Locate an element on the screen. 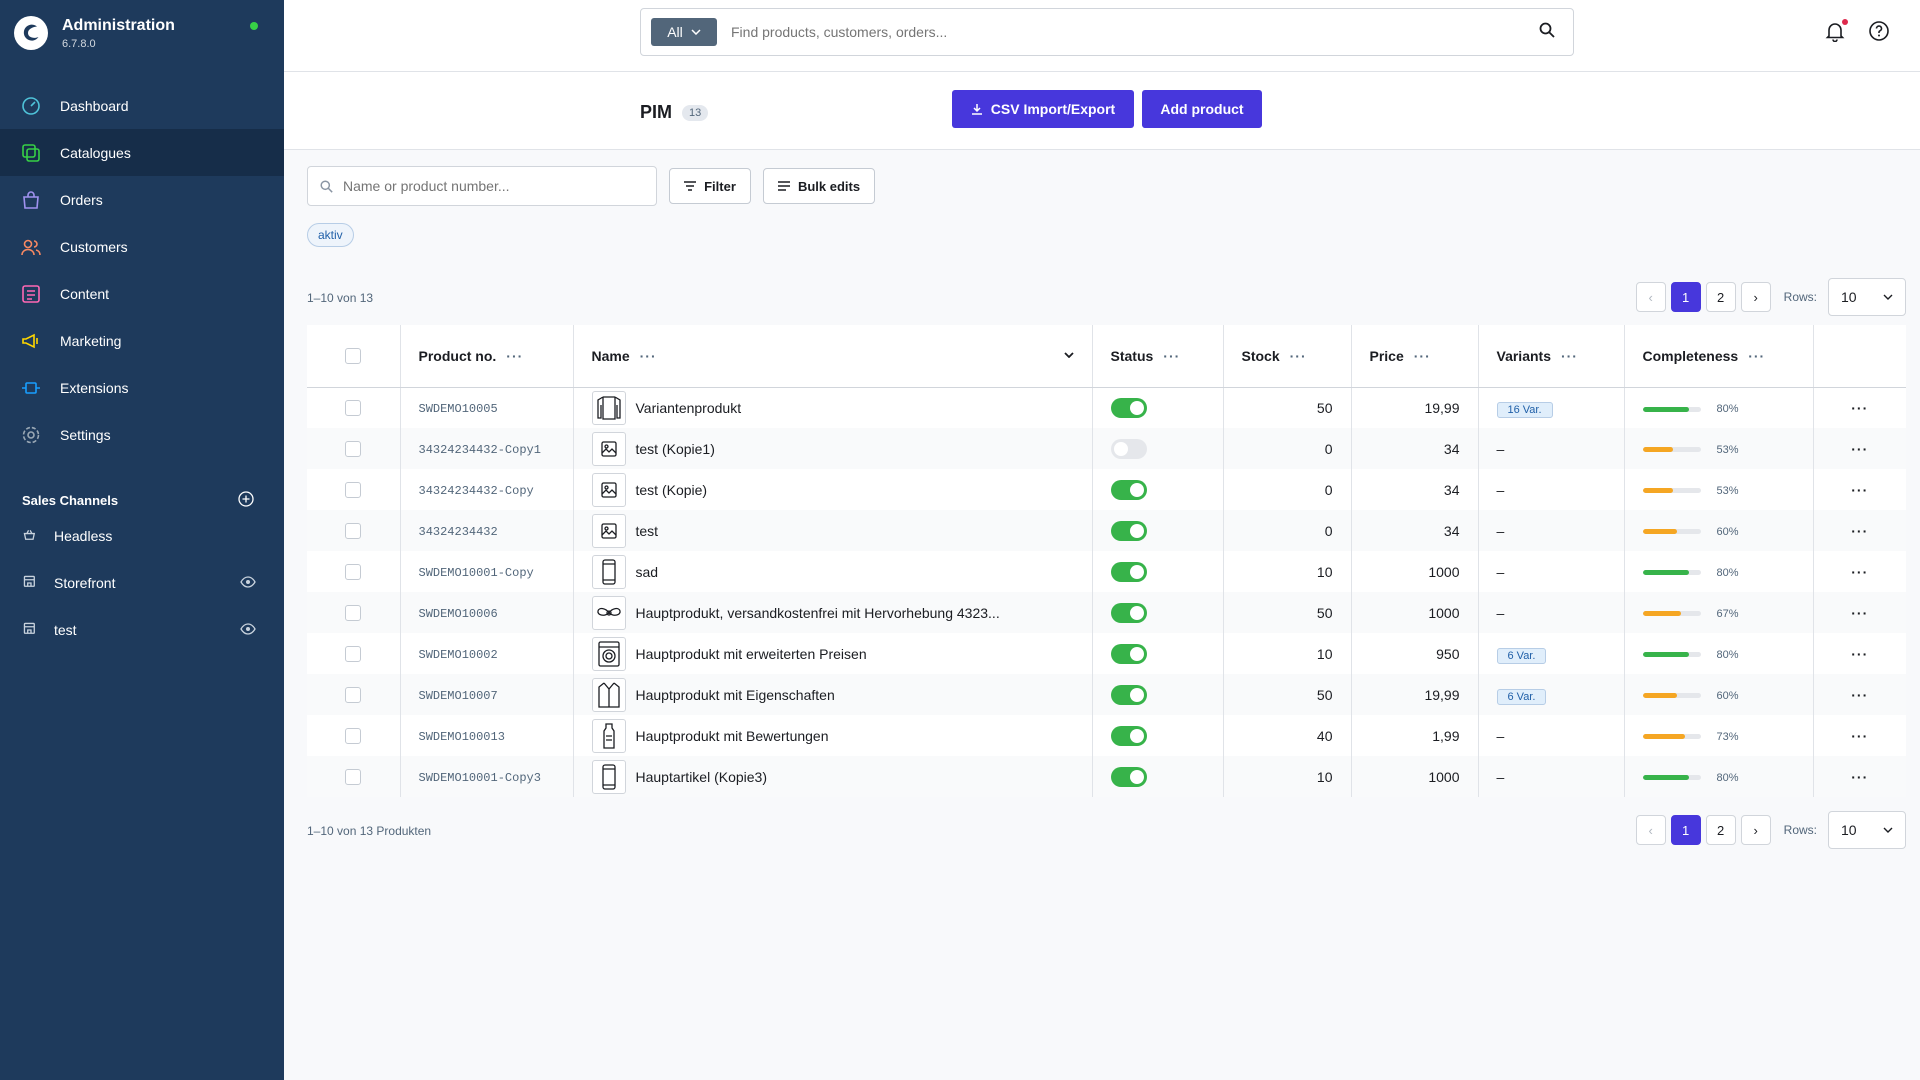 The width and height of the screenshot is (1920, 1080). product-name-link: Hauptprodukt mit Bewertungen is located at coordinates (732, 736).